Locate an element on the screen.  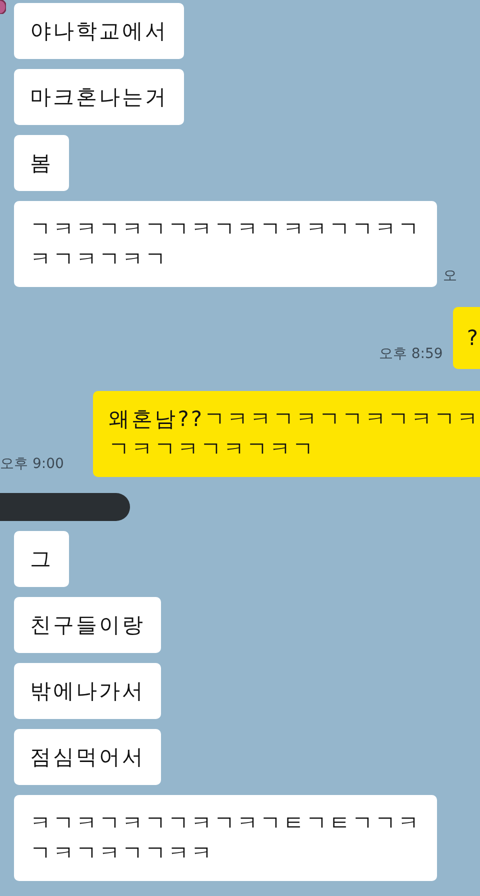
message-bubble: 봄 is located at coordinates (41, 163).